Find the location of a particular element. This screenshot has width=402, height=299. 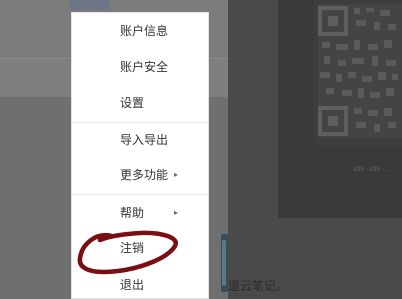

menu-item-label: 退出 is located at coordinates (132, 285).